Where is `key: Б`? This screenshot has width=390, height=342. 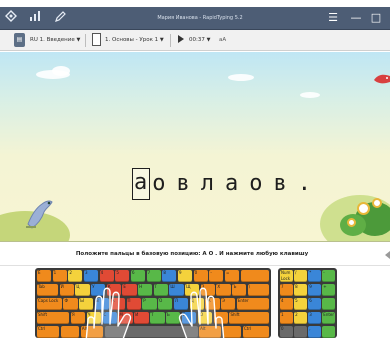 key: Б is located at coordinates (189, 318).